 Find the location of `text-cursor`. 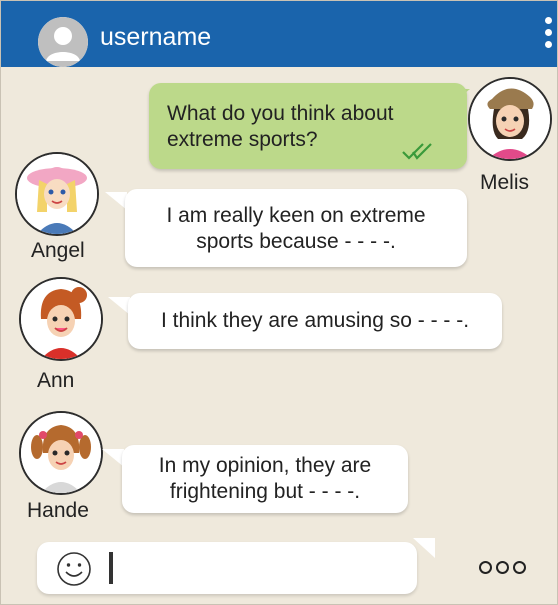

text-cursor is located at coordinates (111, 568).